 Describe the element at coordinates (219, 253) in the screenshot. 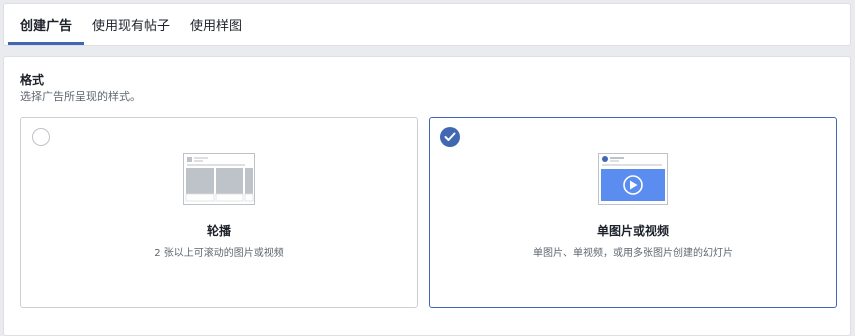

I see `carousel-option-description: 2 张以上可滚动的图片或视频` at that location.